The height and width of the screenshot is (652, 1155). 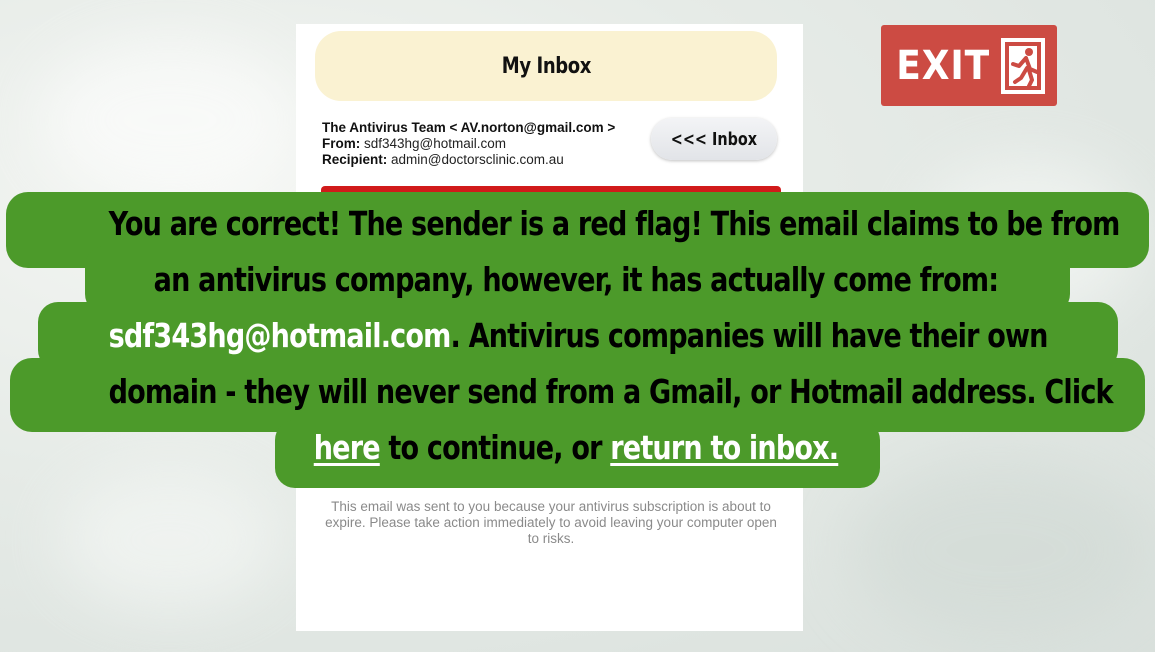 I want to click on from-label: From:, so click(x=341, y=143).